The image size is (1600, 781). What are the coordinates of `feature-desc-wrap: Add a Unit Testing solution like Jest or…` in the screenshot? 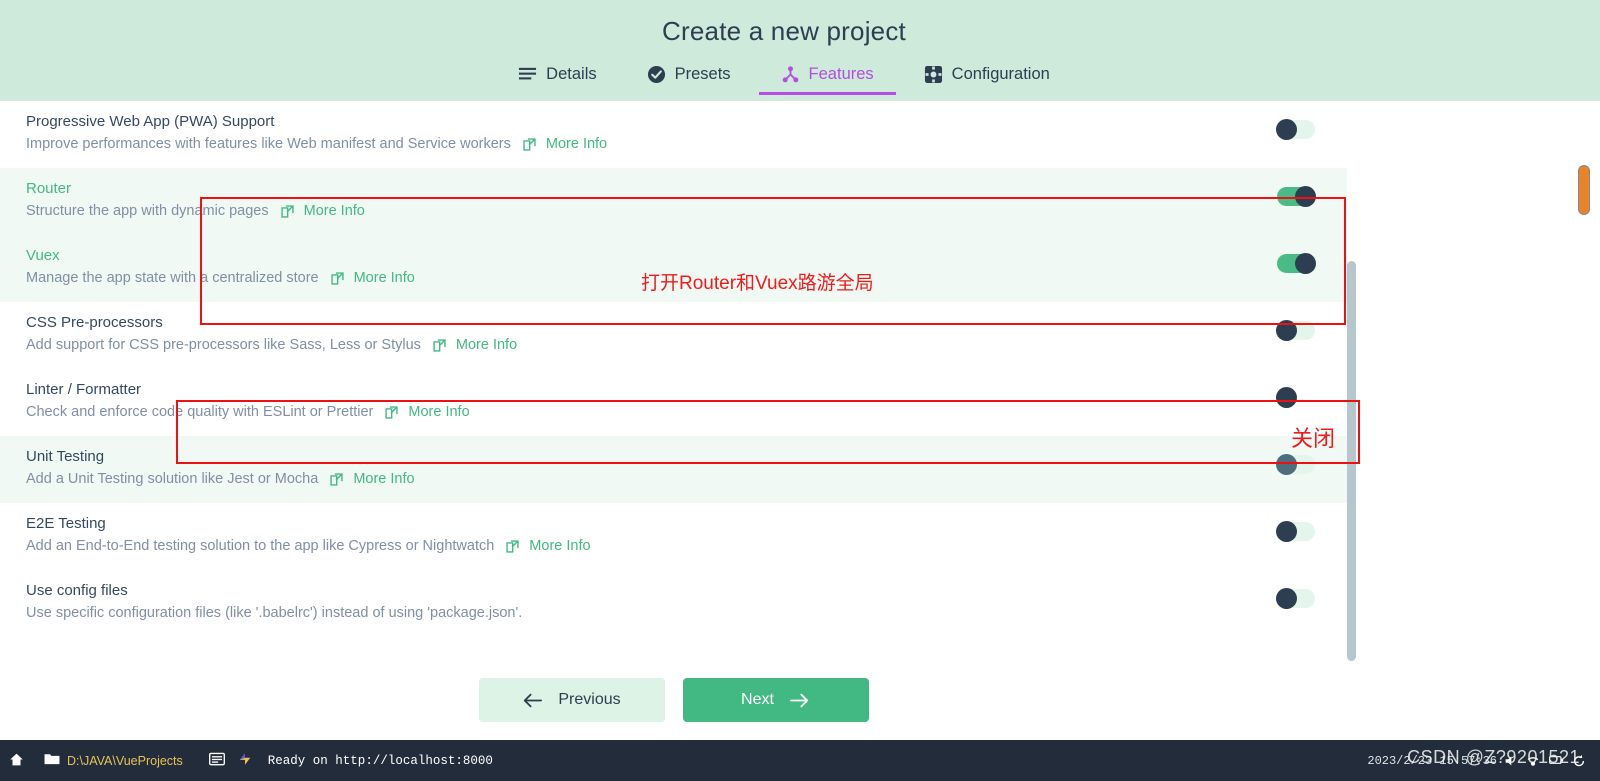 It's located at (686, 479).